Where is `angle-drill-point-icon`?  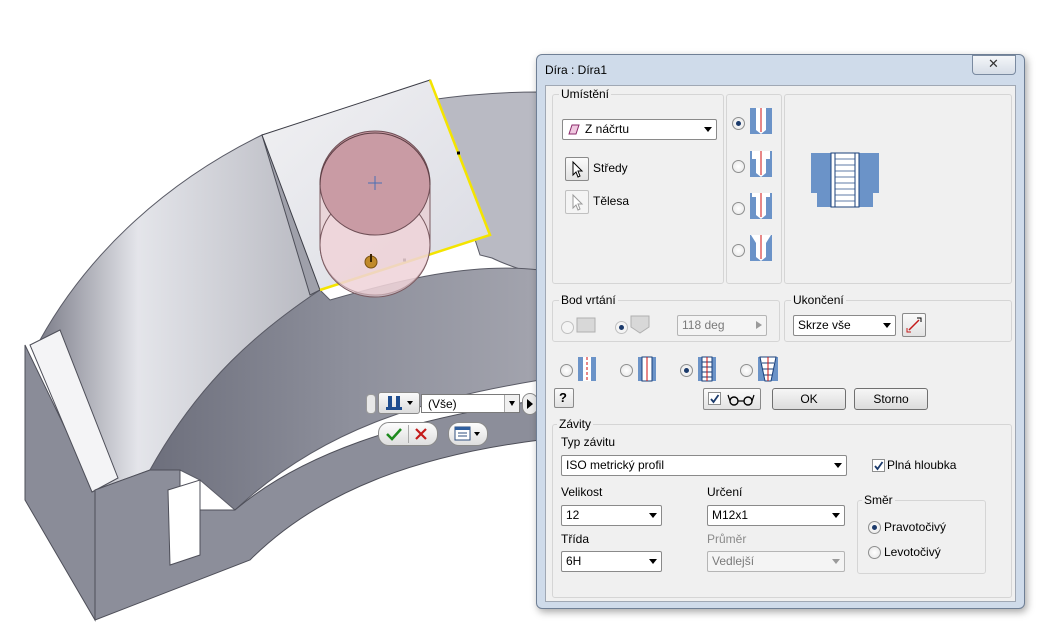 angle-drill-point-icon is located at coordinates (640, 324).